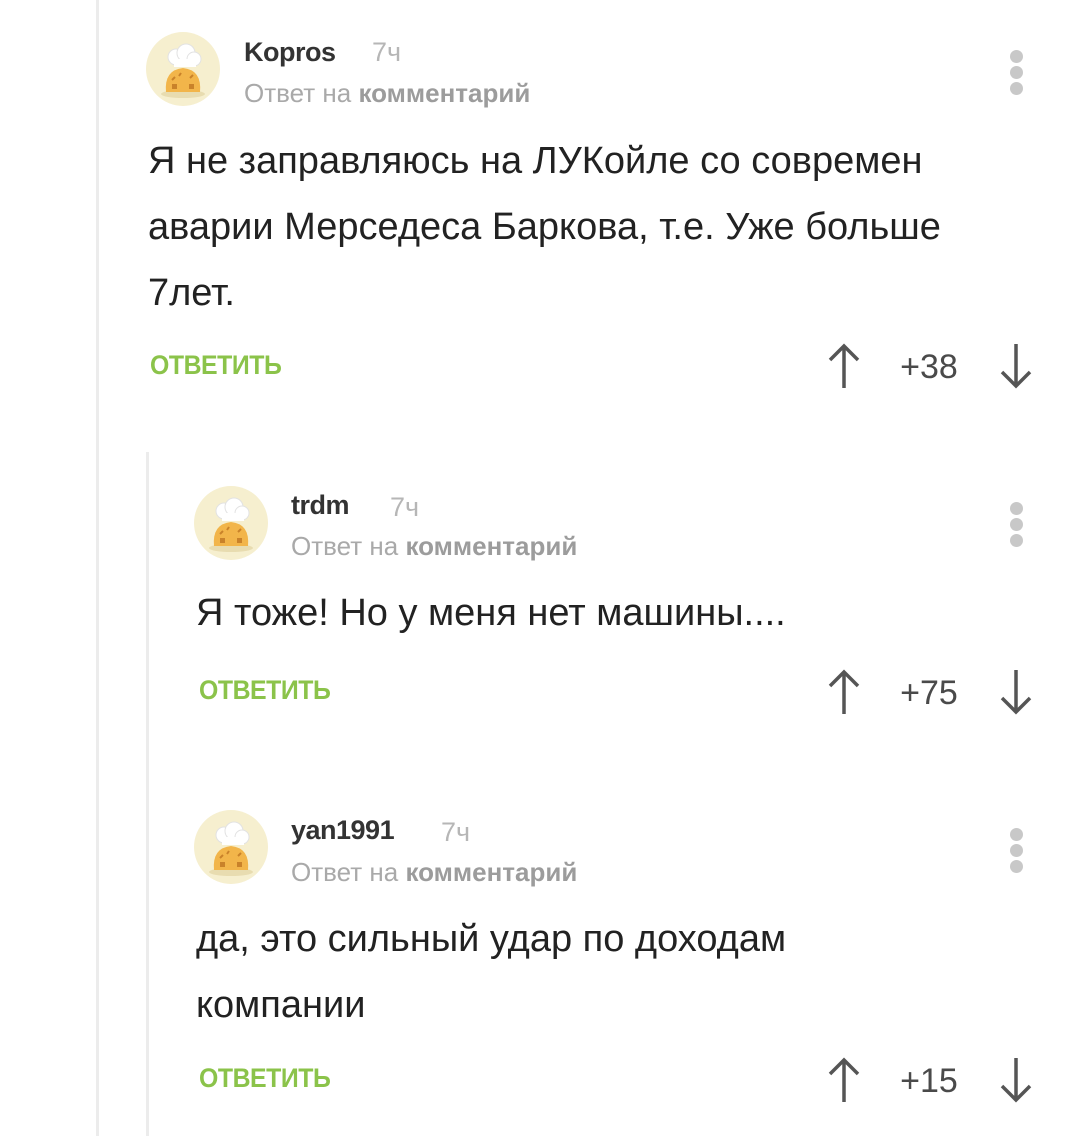  I want to click on arrow-down-icon, so click(1016, 1080).